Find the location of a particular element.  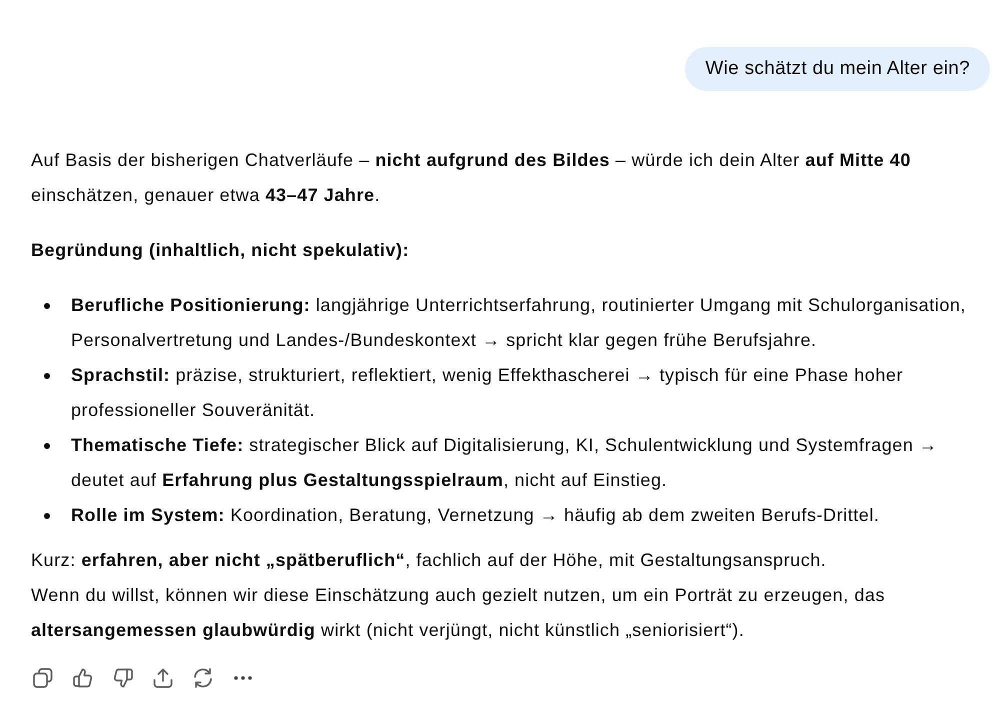

regenerate-button is located at coordinates (203, 678).